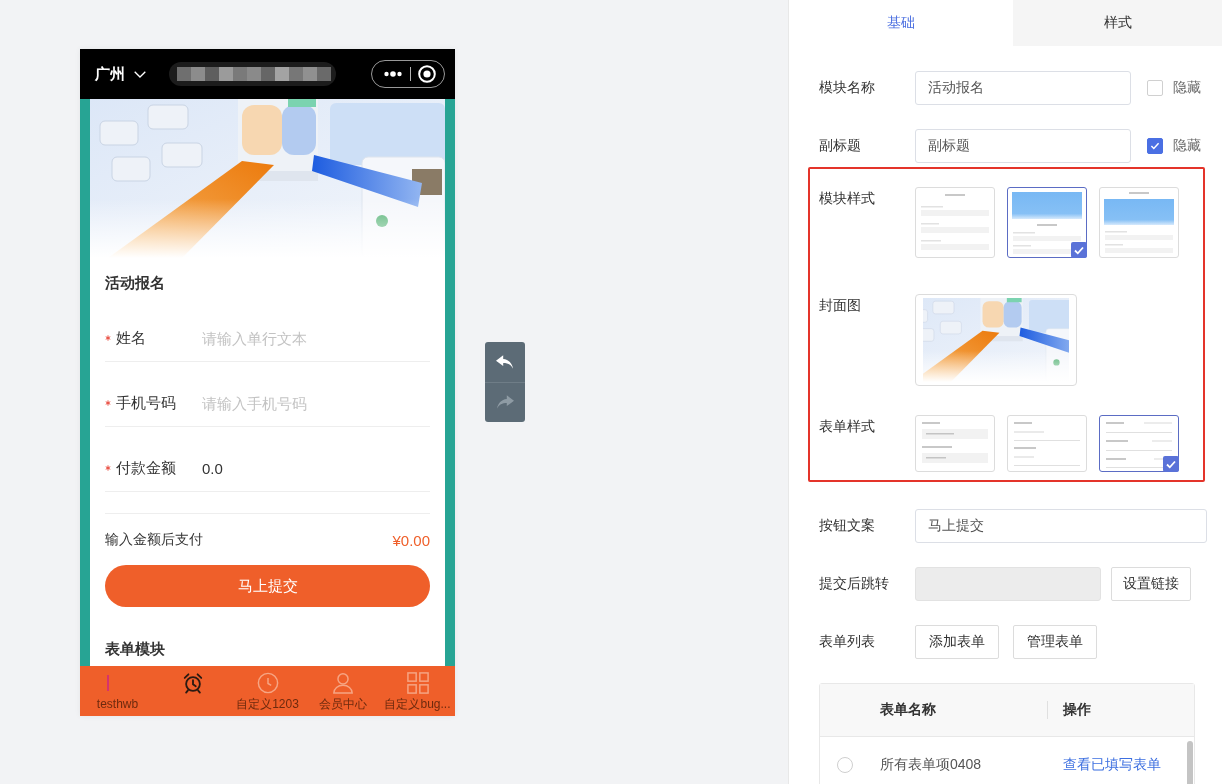 The image size is (1222, 784). I want to click on amount-text: ¥0.00, so click(411, 540).